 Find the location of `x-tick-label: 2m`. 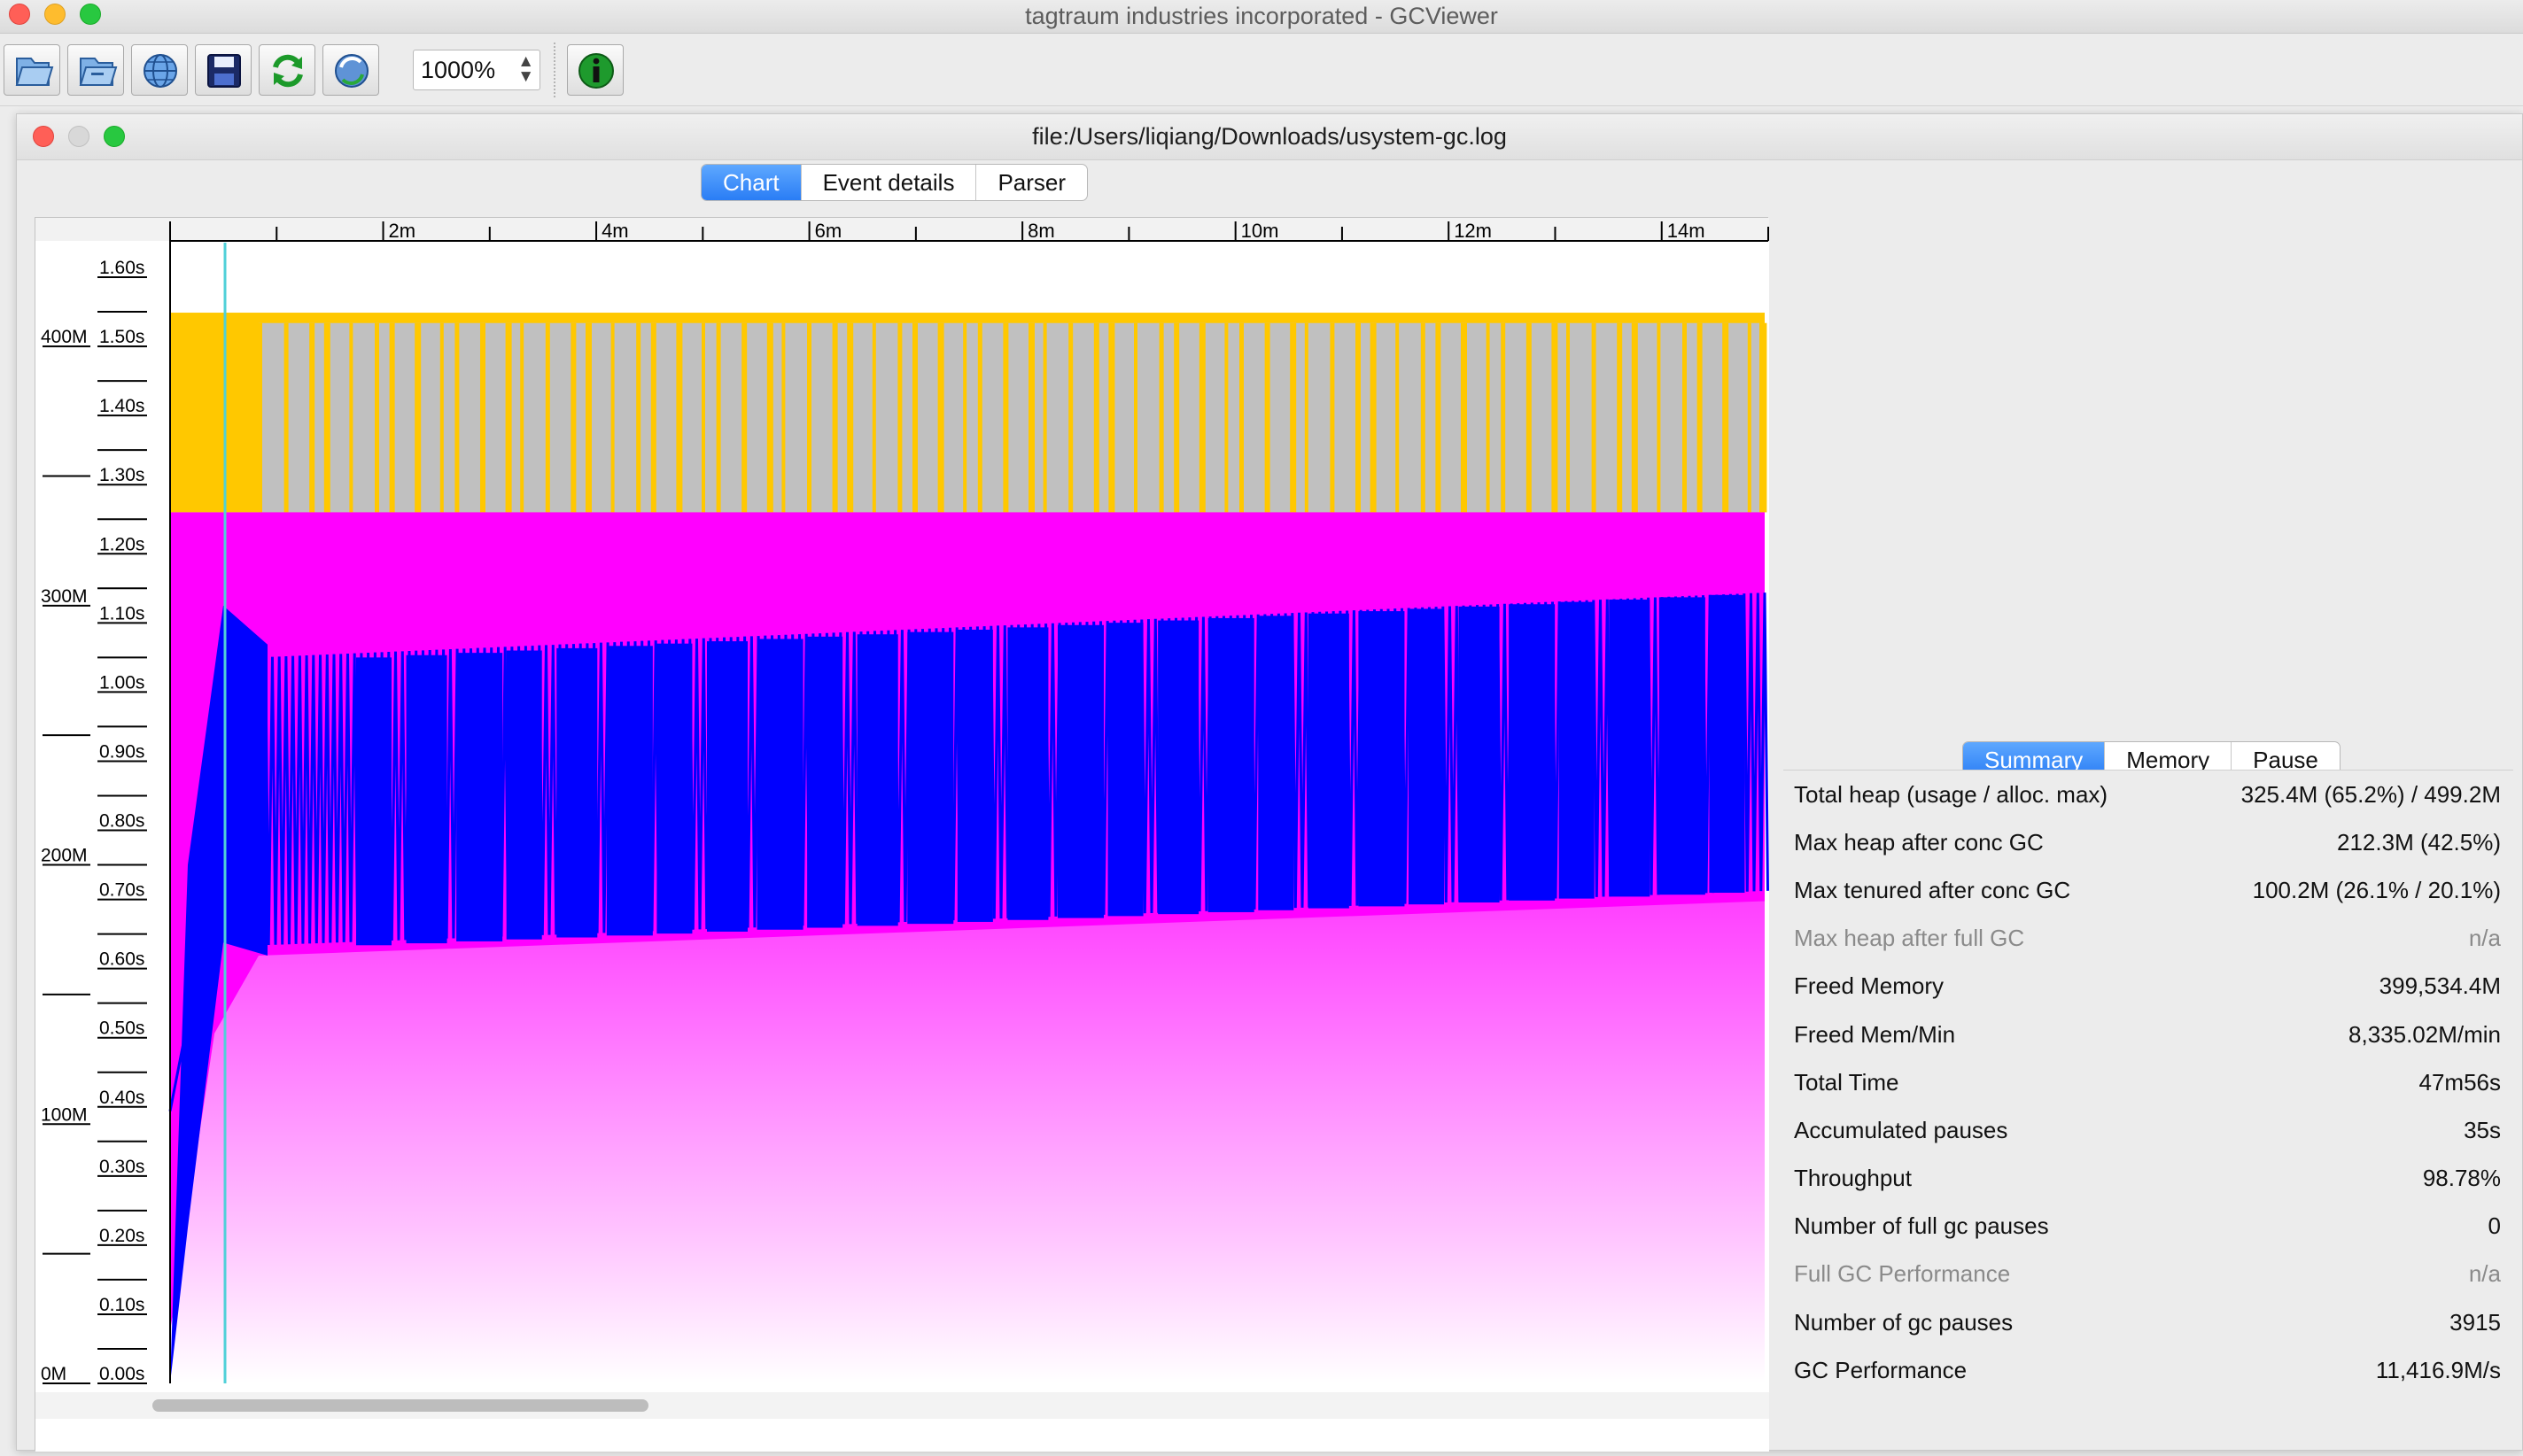

x-tick-label: 2m is located at coordinates (403, 231).